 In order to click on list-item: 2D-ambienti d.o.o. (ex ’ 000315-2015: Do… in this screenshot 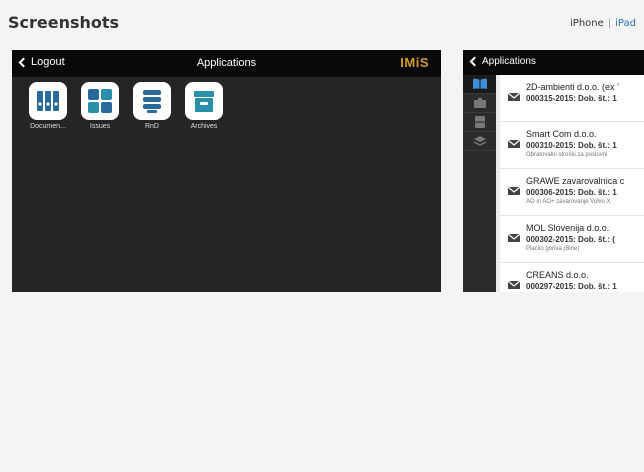, I will do `click(572, 98)`.